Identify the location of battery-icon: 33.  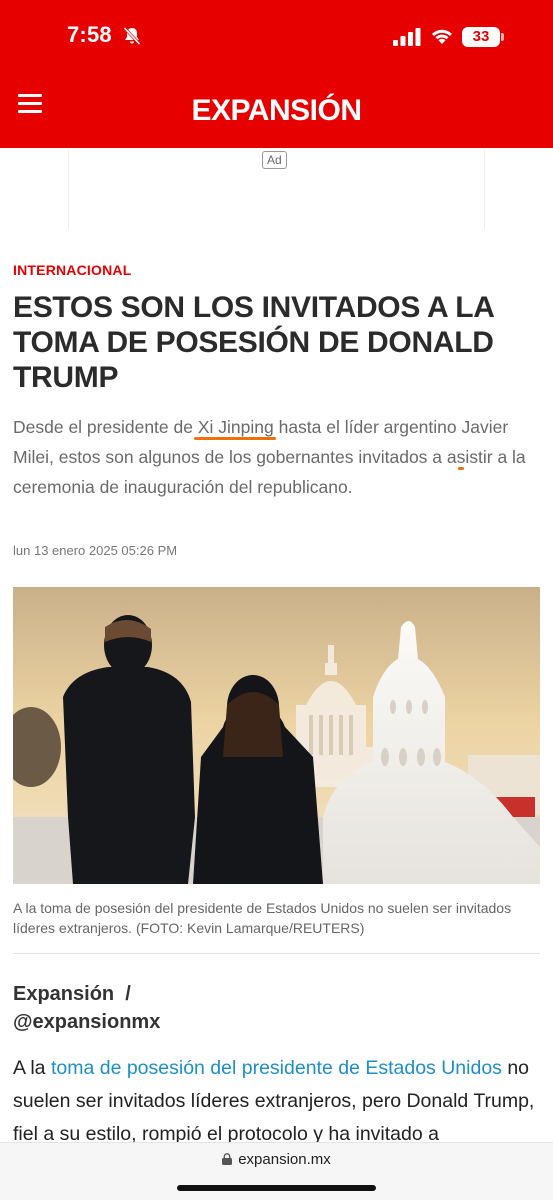
(483, 37).